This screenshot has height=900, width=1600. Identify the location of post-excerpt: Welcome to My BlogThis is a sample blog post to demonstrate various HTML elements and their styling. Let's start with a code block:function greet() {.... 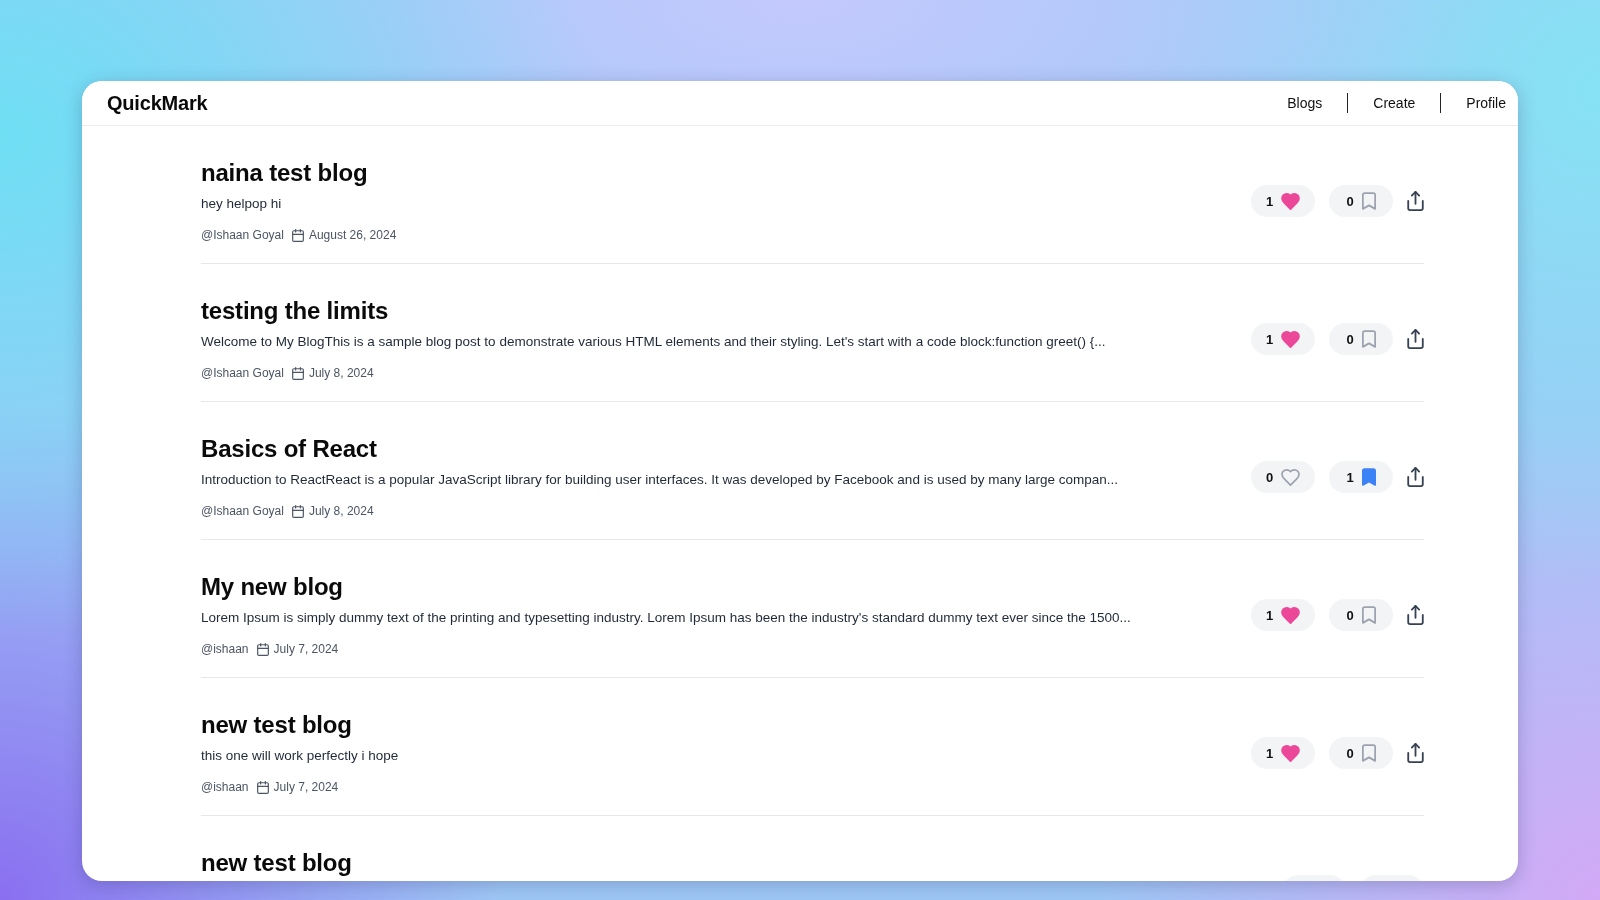
(653, 342).